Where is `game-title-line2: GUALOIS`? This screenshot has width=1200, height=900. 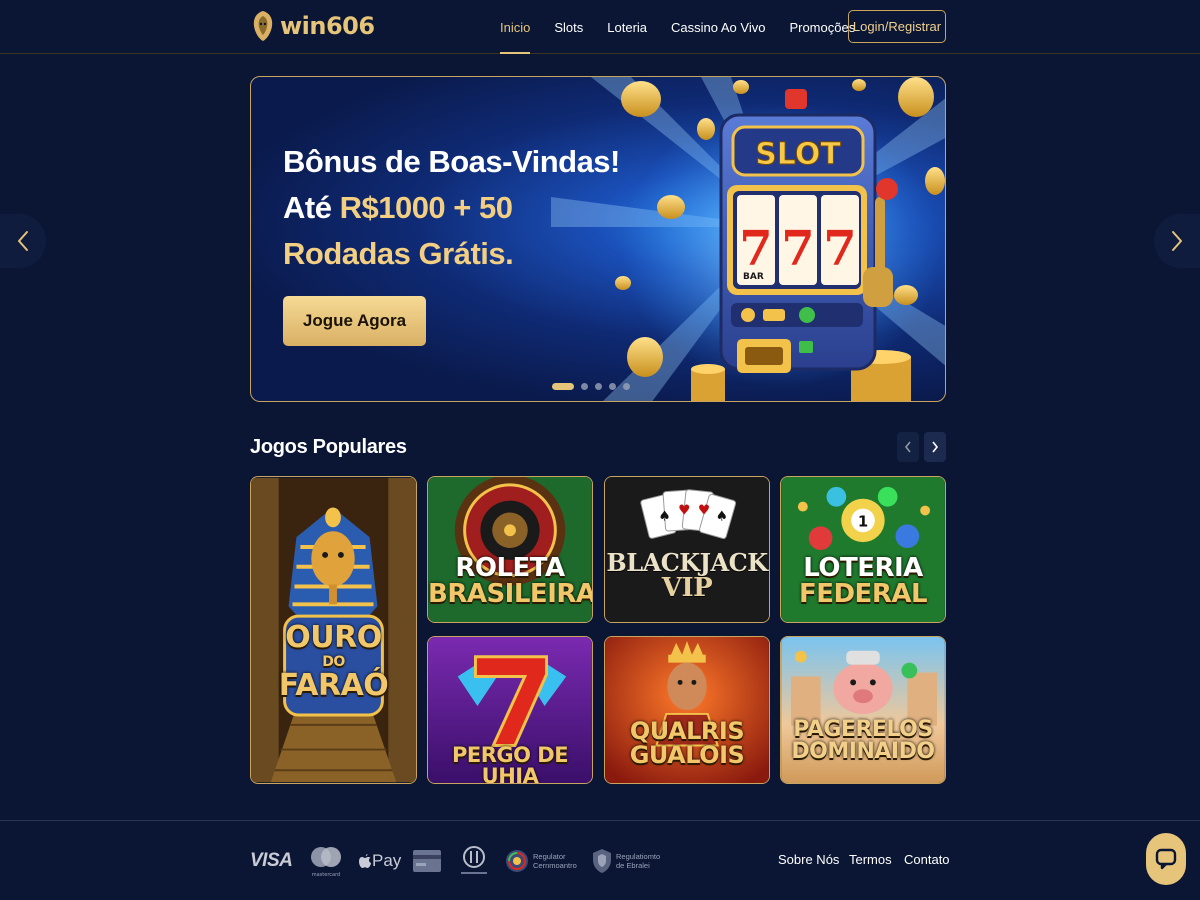
game-title-line2: GUALOIS is located at coordinates (687, 755).